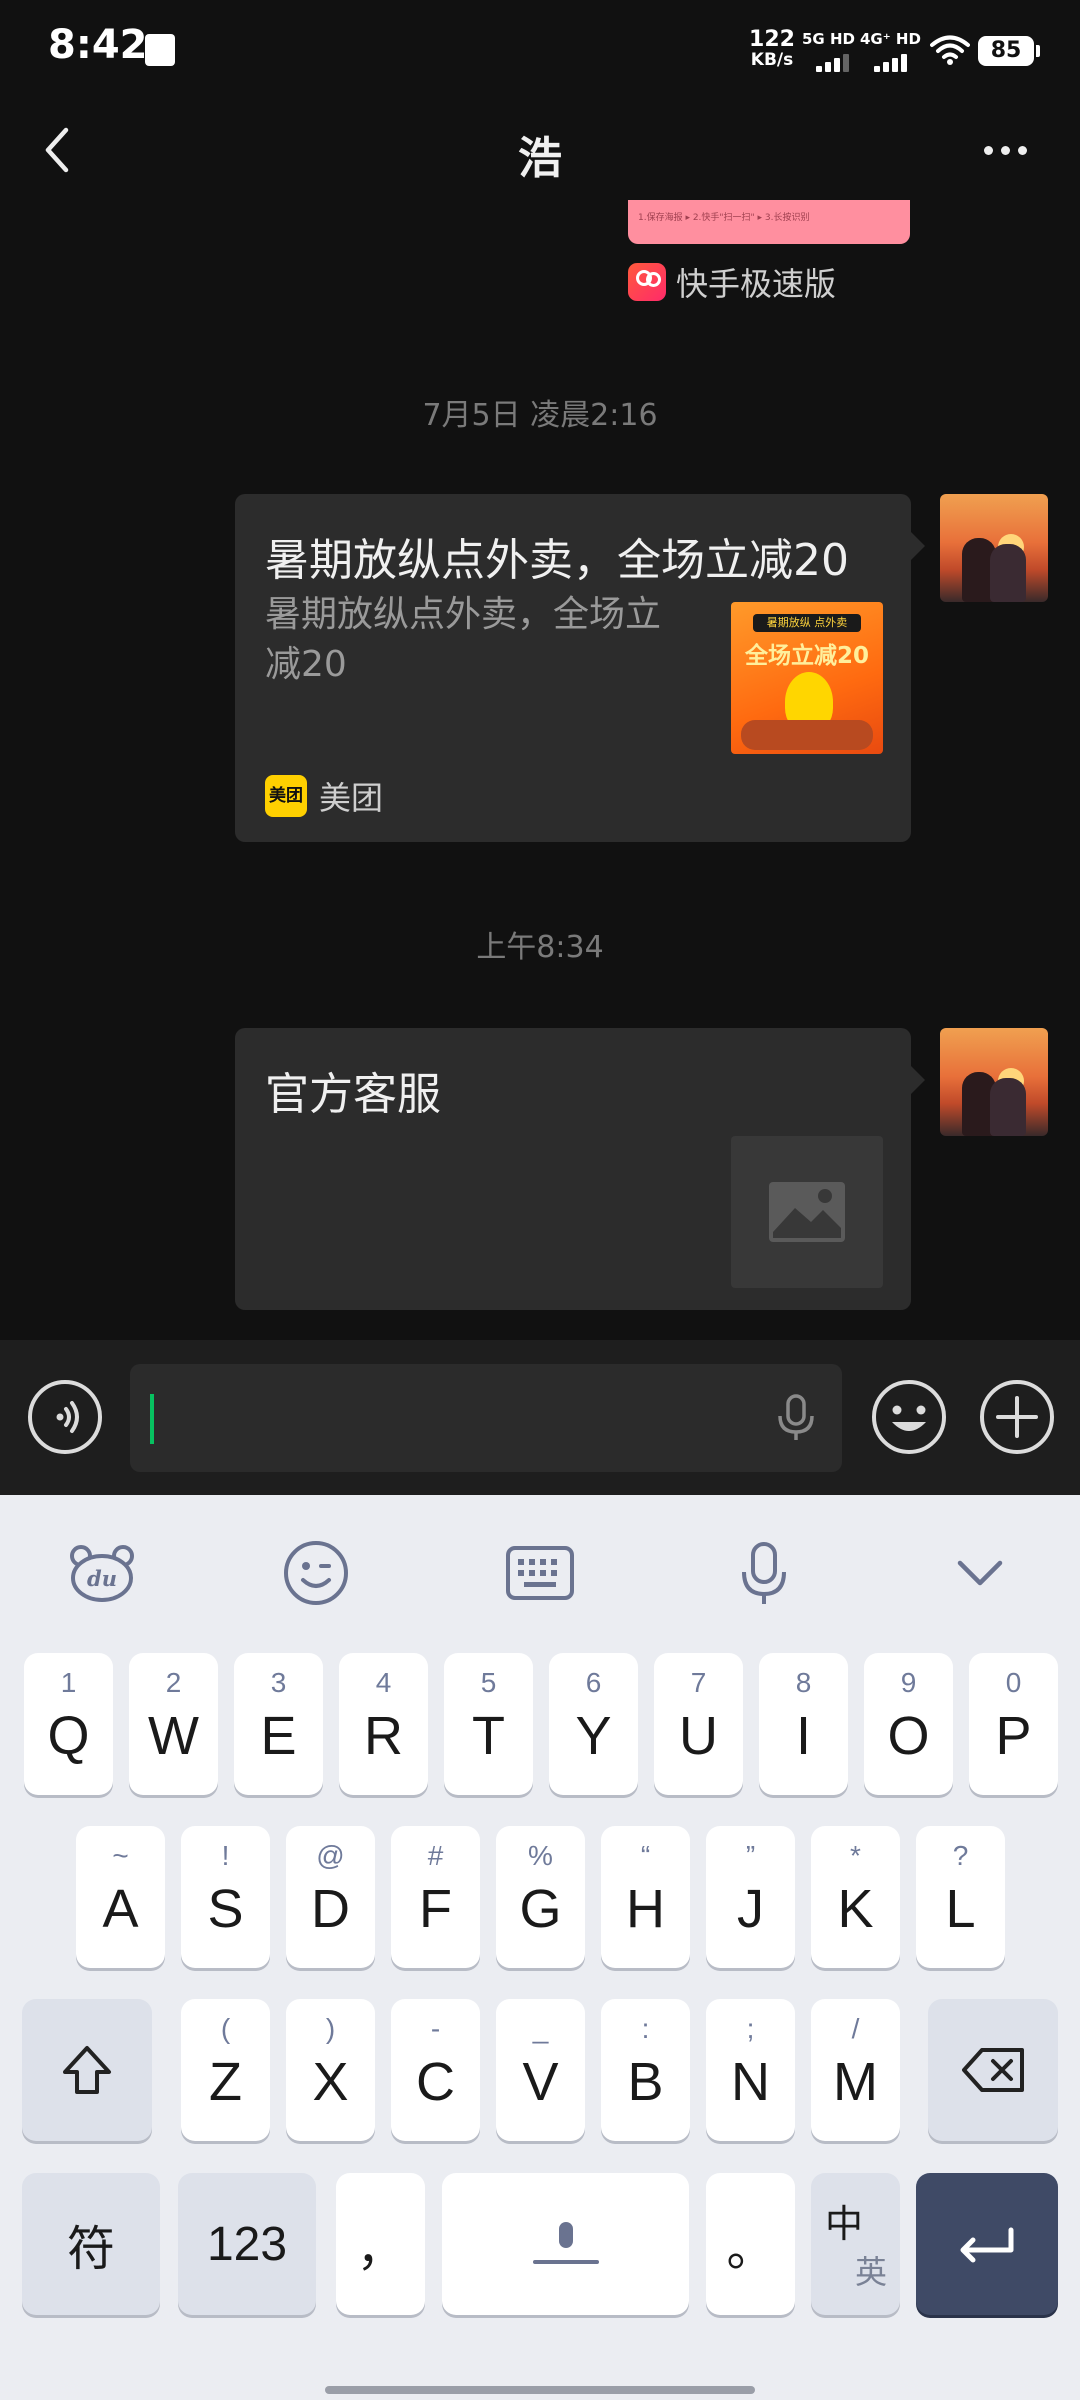  What do you see at coordinates (102, 1578) in the screenshot?
I see `svg-text: du` at bounding box center [102, 1578].